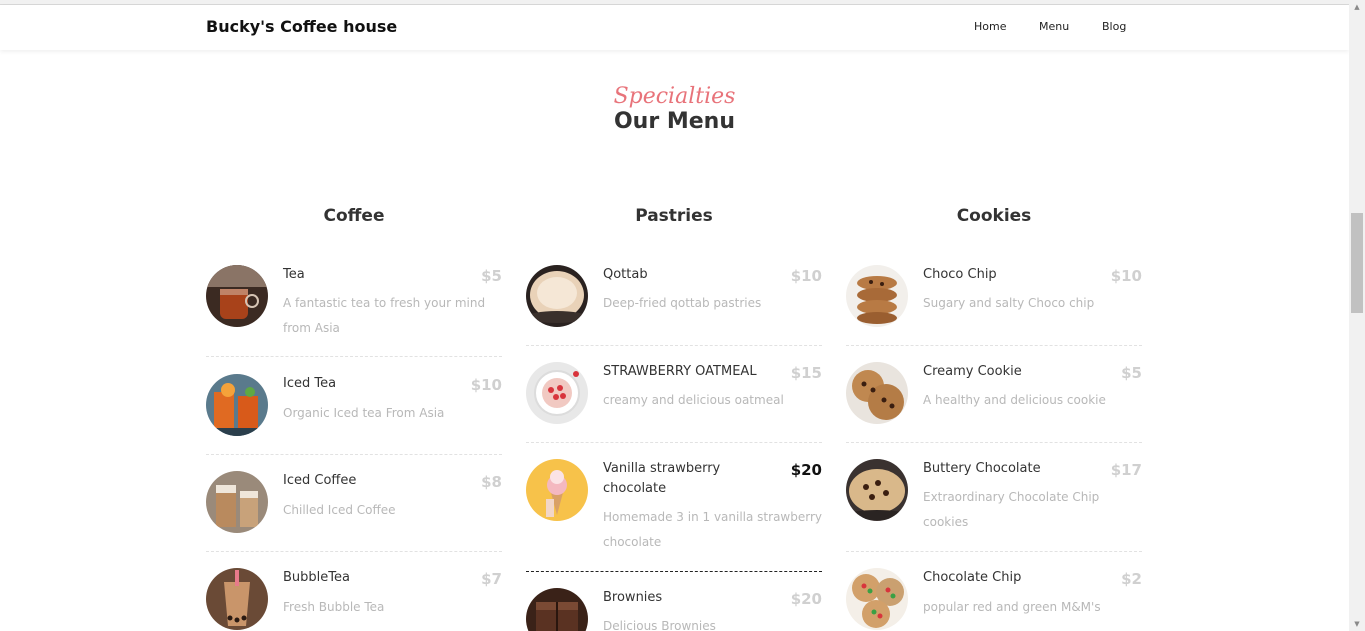 This screenshot has height=631, width=1365. Describe the element at coordinates (320, 480) in the screenshot. I see `item-name: Iced Coffee` at that location.